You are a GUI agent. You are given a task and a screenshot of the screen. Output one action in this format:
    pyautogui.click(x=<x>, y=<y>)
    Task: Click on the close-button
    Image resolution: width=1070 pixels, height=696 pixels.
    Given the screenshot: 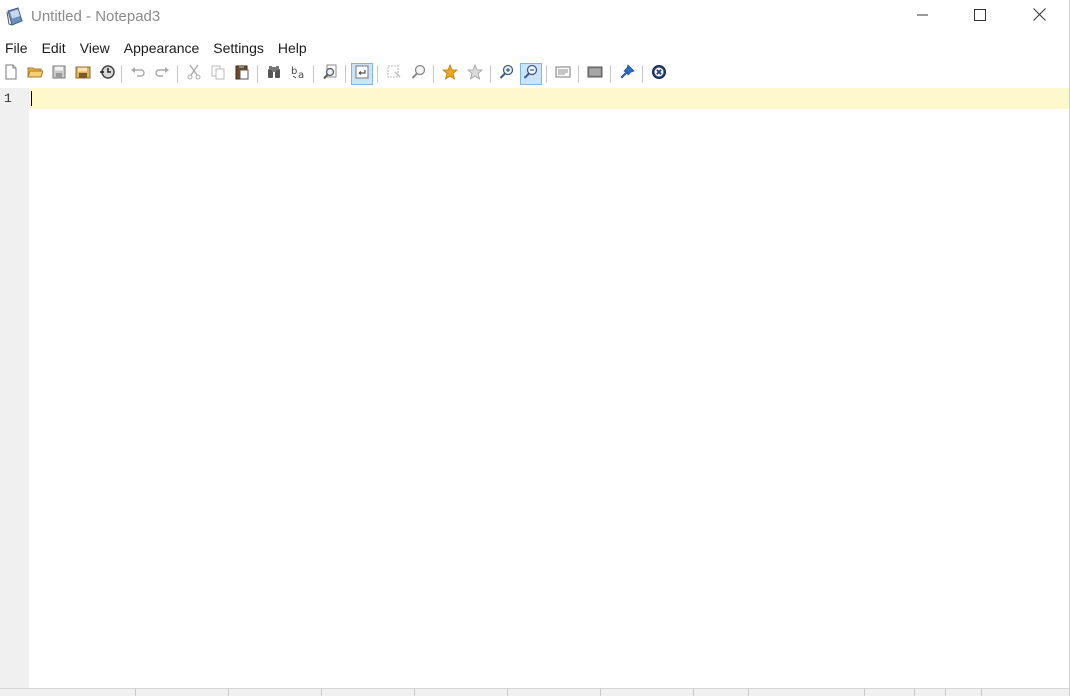 What is the action you would take?
    pyautogui.click(x=1039, y=17)
    